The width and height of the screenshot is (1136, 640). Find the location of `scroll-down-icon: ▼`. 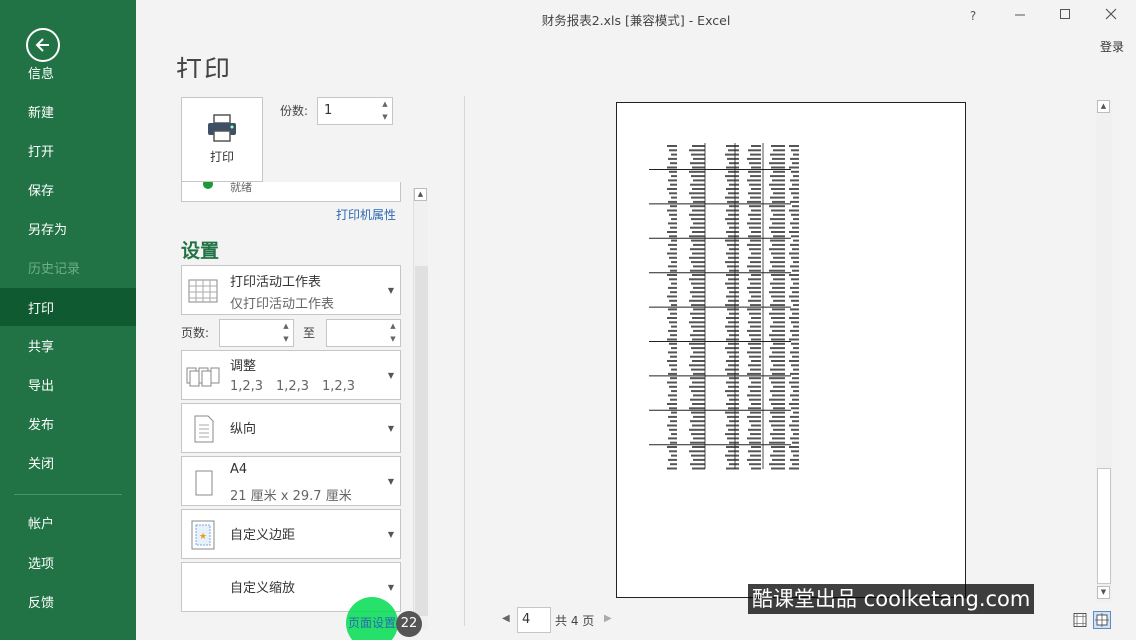

scroll-down-icon: ▼ is located at coordinates (1103, 592).